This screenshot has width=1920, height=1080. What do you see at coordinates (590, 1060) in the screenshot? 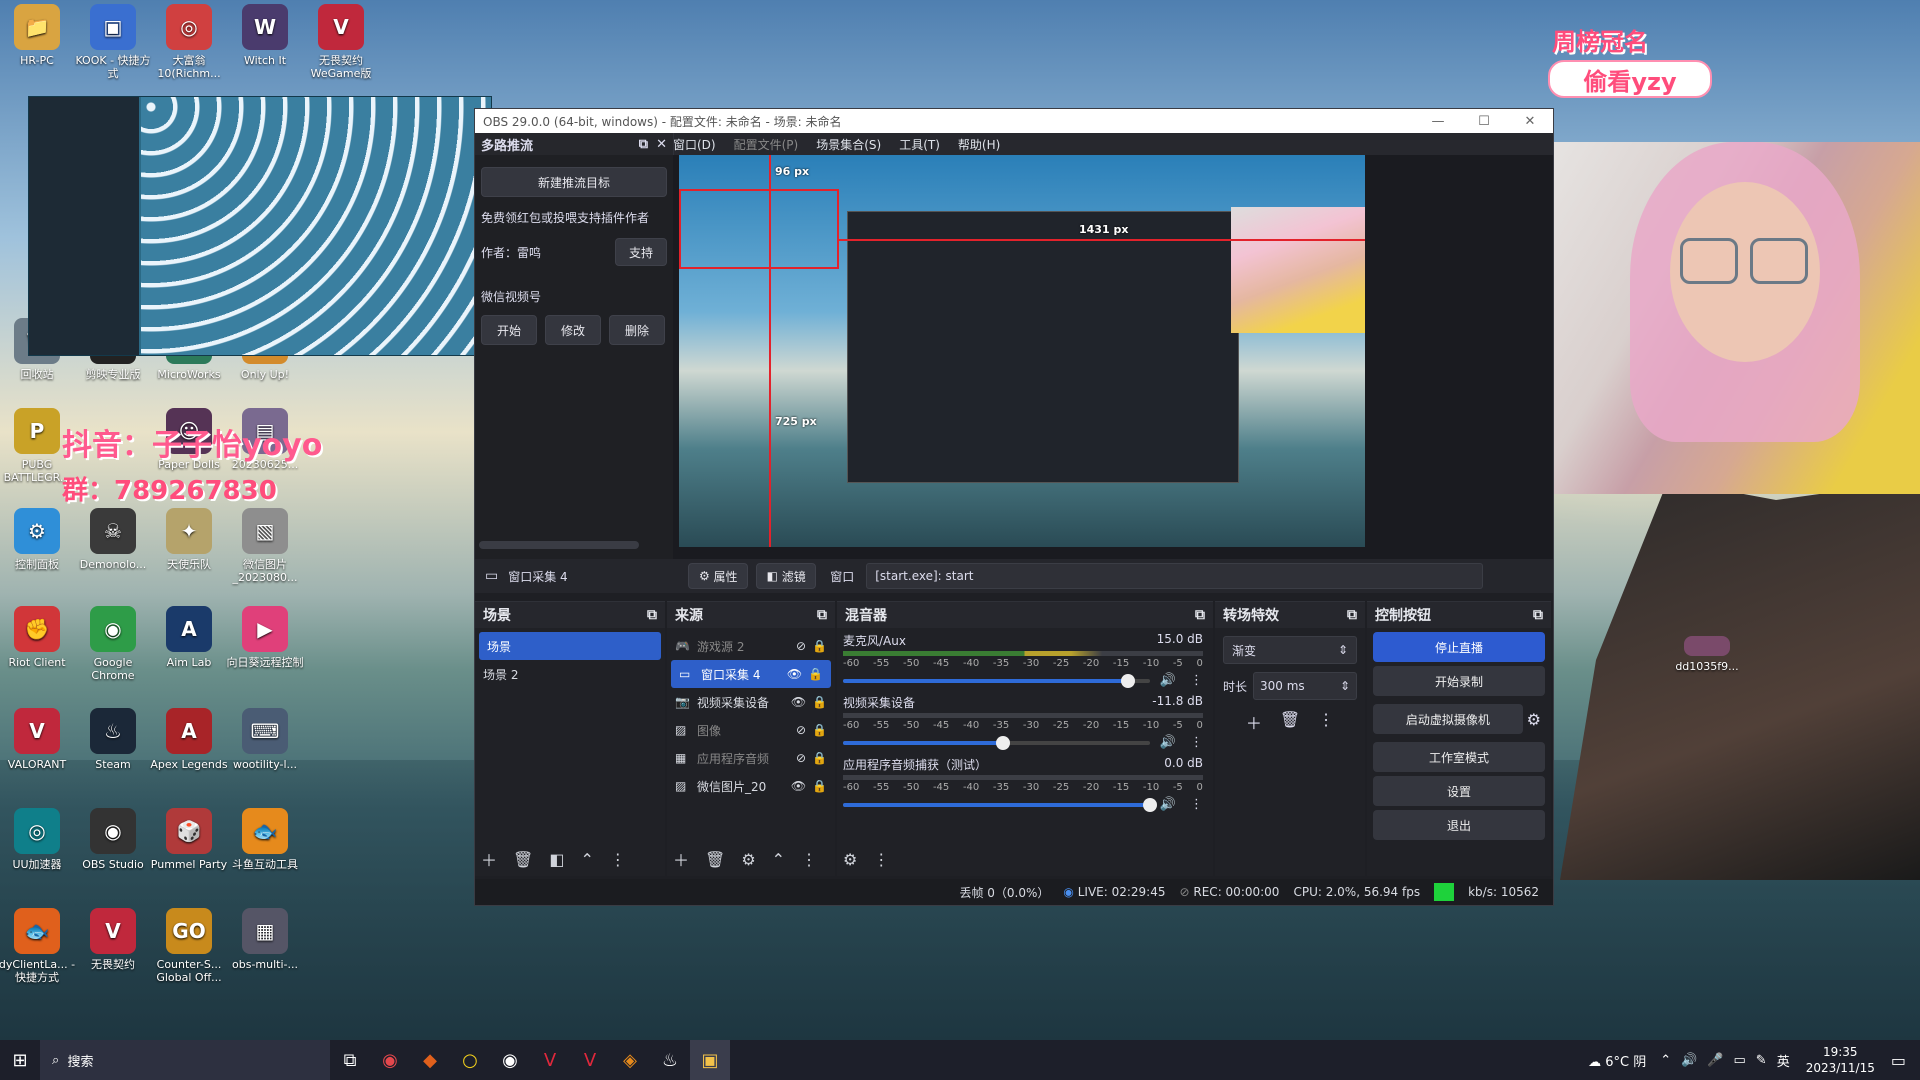
I see `taskbar-app-valorant2-icon: V` at bounding box center [590, 1060].